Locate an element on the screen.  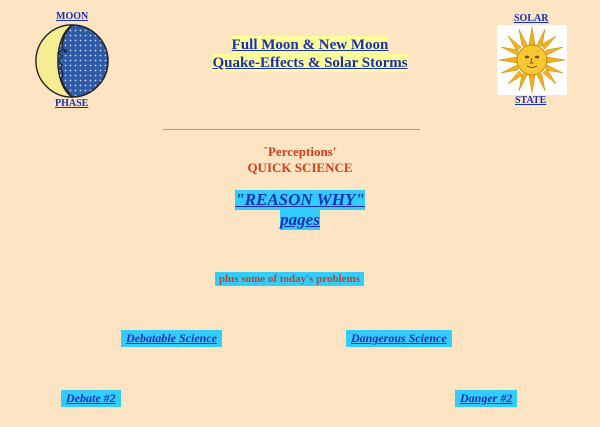
moon-phase-link-top: MOON is located at coordinates (72, 16).